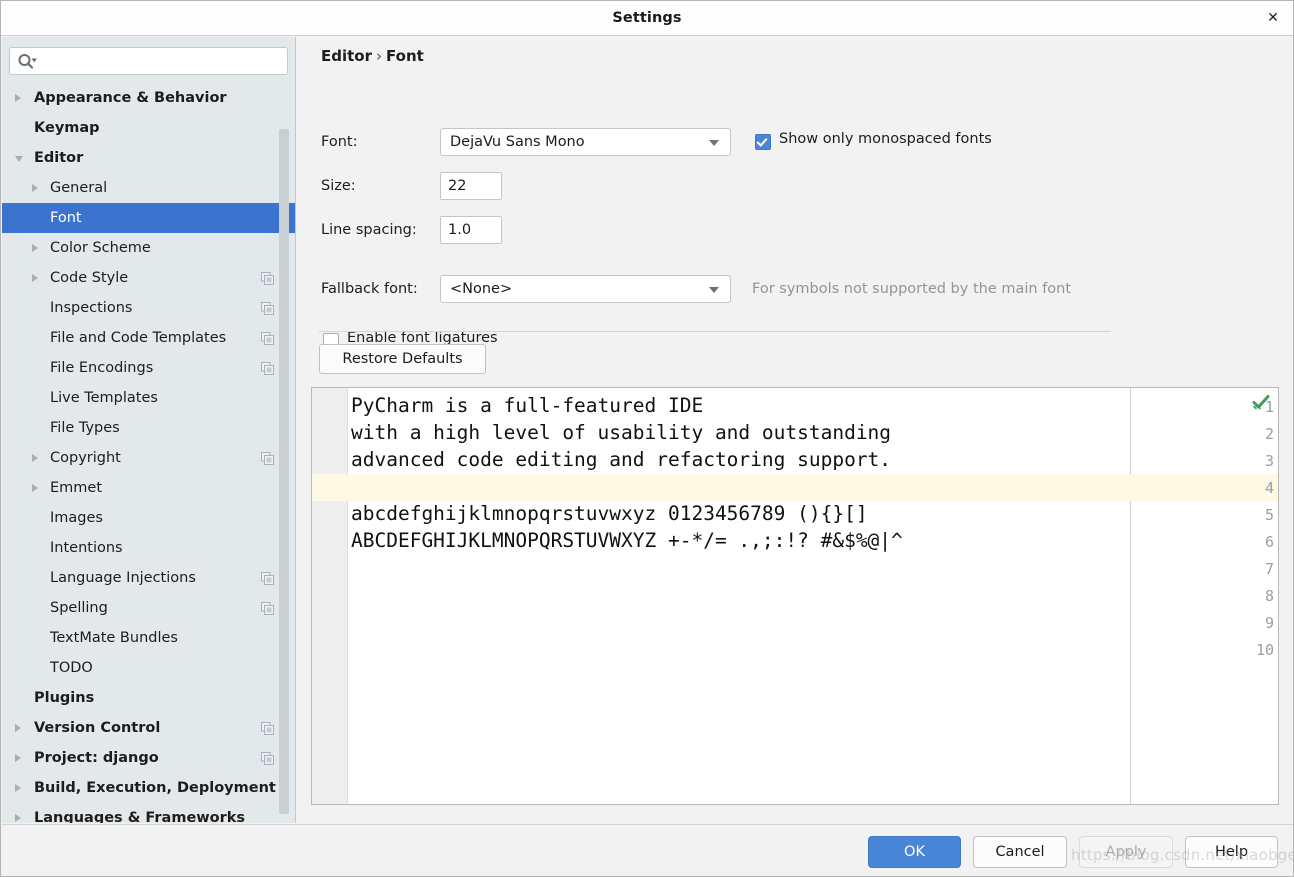  What do you see at coordinates (79, 608) in the screenshot?
I see `sidebar-item-label: Spelling` at bounding box center [79, 608].